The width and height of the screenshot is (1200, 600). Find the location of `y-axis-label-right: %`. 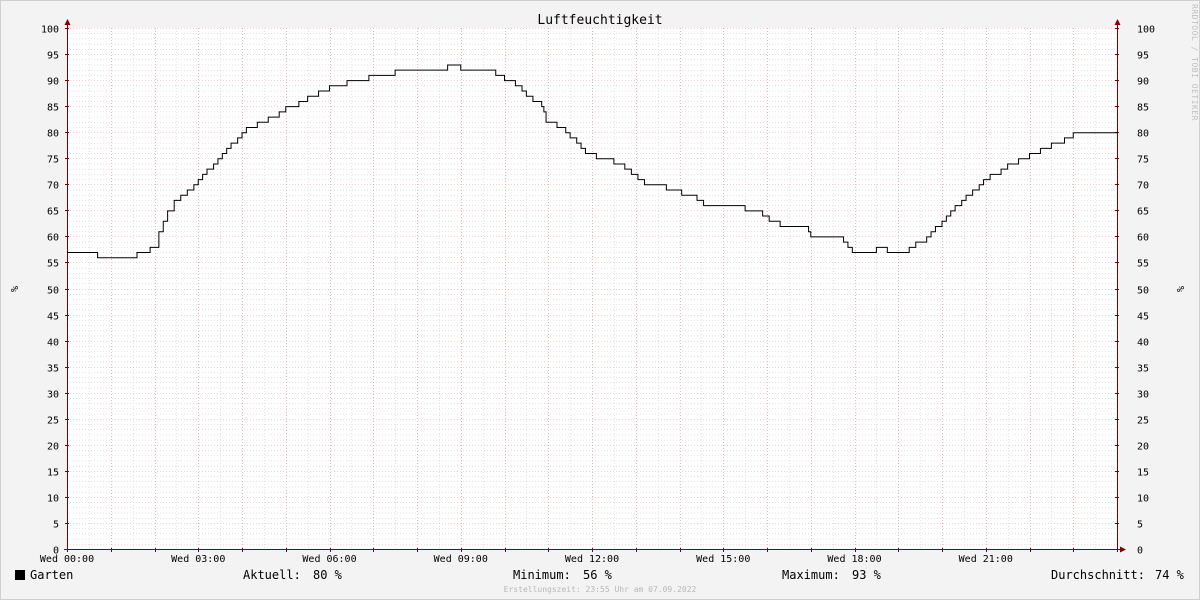

y-axis-label-right: % is located at coordinates (1179, 289).